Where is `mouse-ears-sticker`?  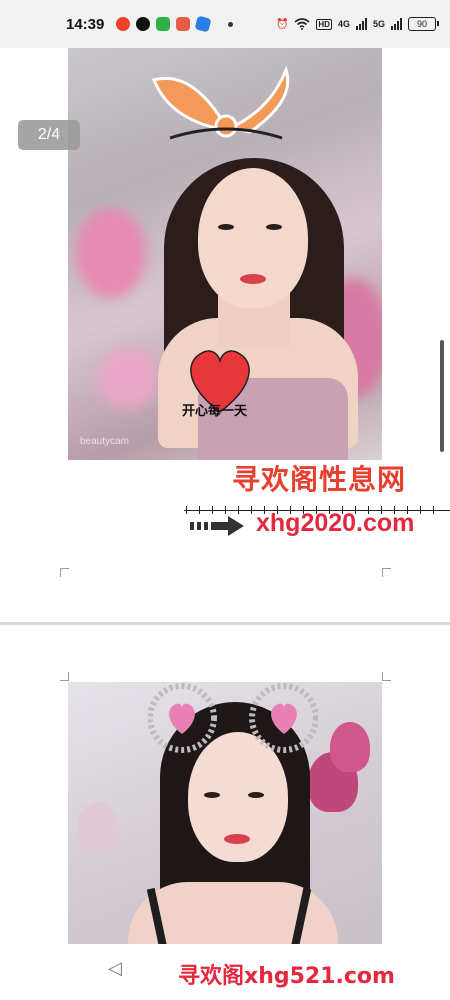 mouse-ears-sticker is located at coordinates (233, 718).